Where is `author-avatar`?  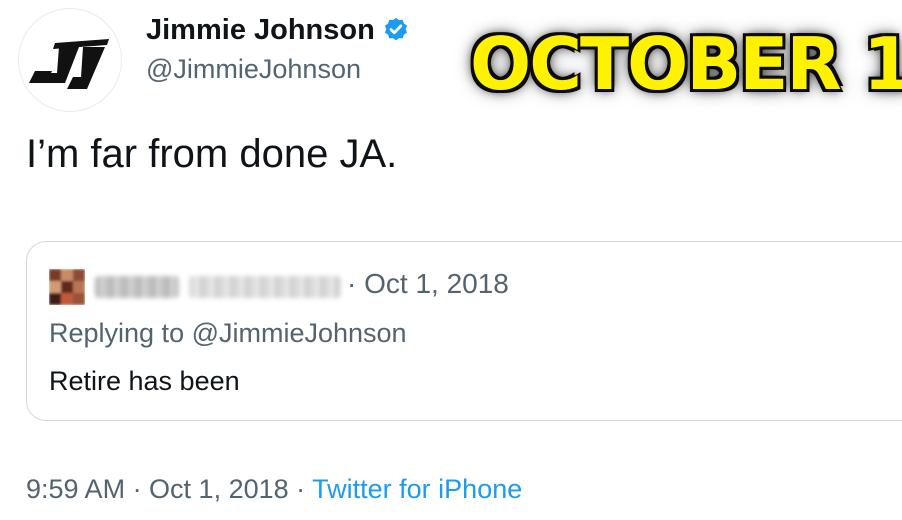
author-avatar is located at coordinates (70, 60).